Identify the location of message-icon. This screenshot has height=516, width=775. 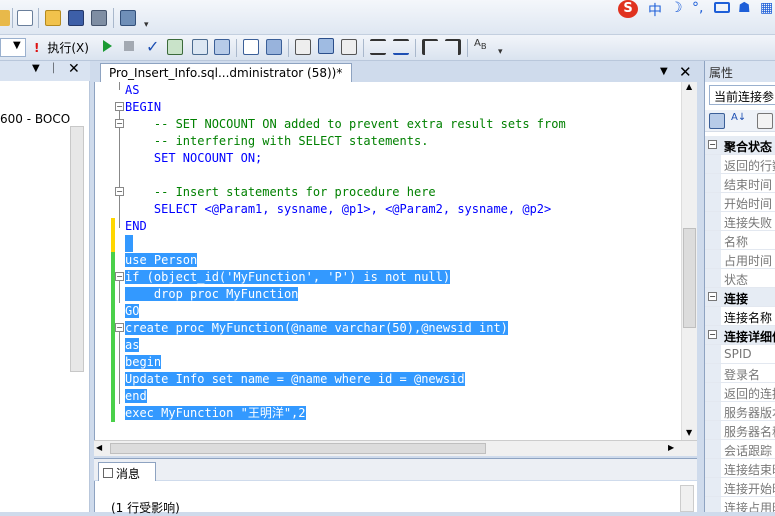
(108, 473).